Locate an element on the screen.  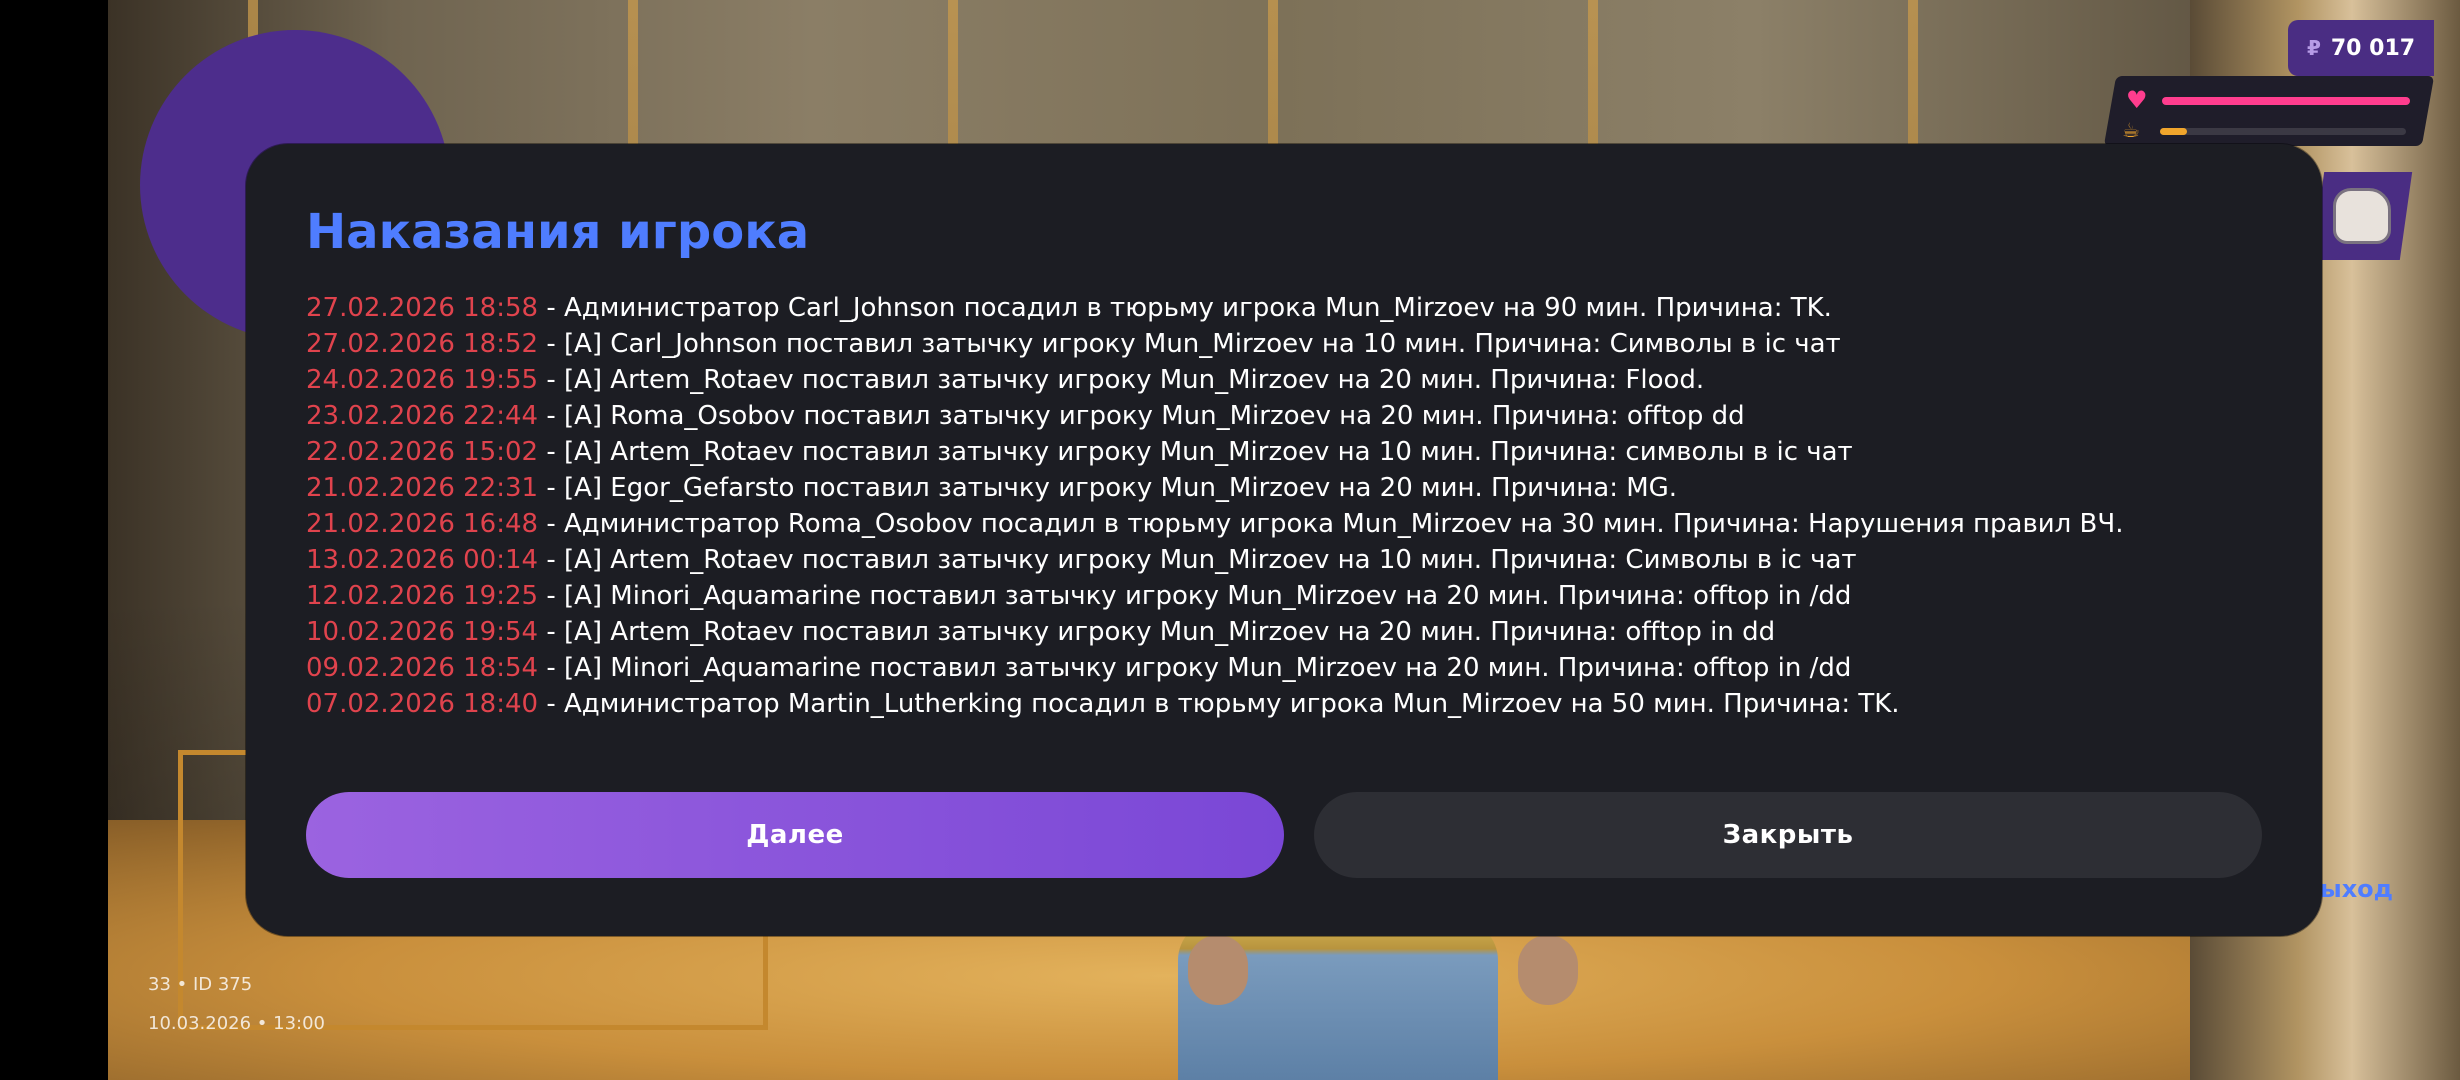
player-right-hand is located at coordinates (1548, 970).